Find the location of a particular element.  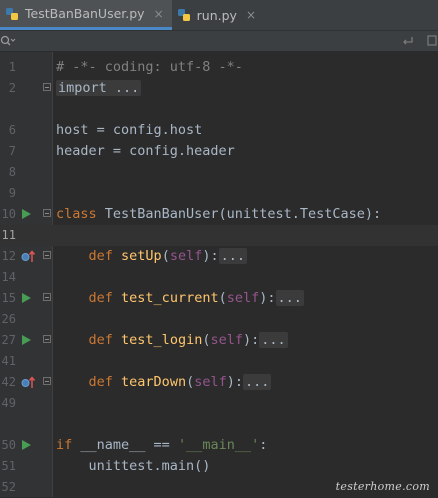

code-line: 1 # -*- coding: utf-8 -*- is located at coordinates (219, 67).